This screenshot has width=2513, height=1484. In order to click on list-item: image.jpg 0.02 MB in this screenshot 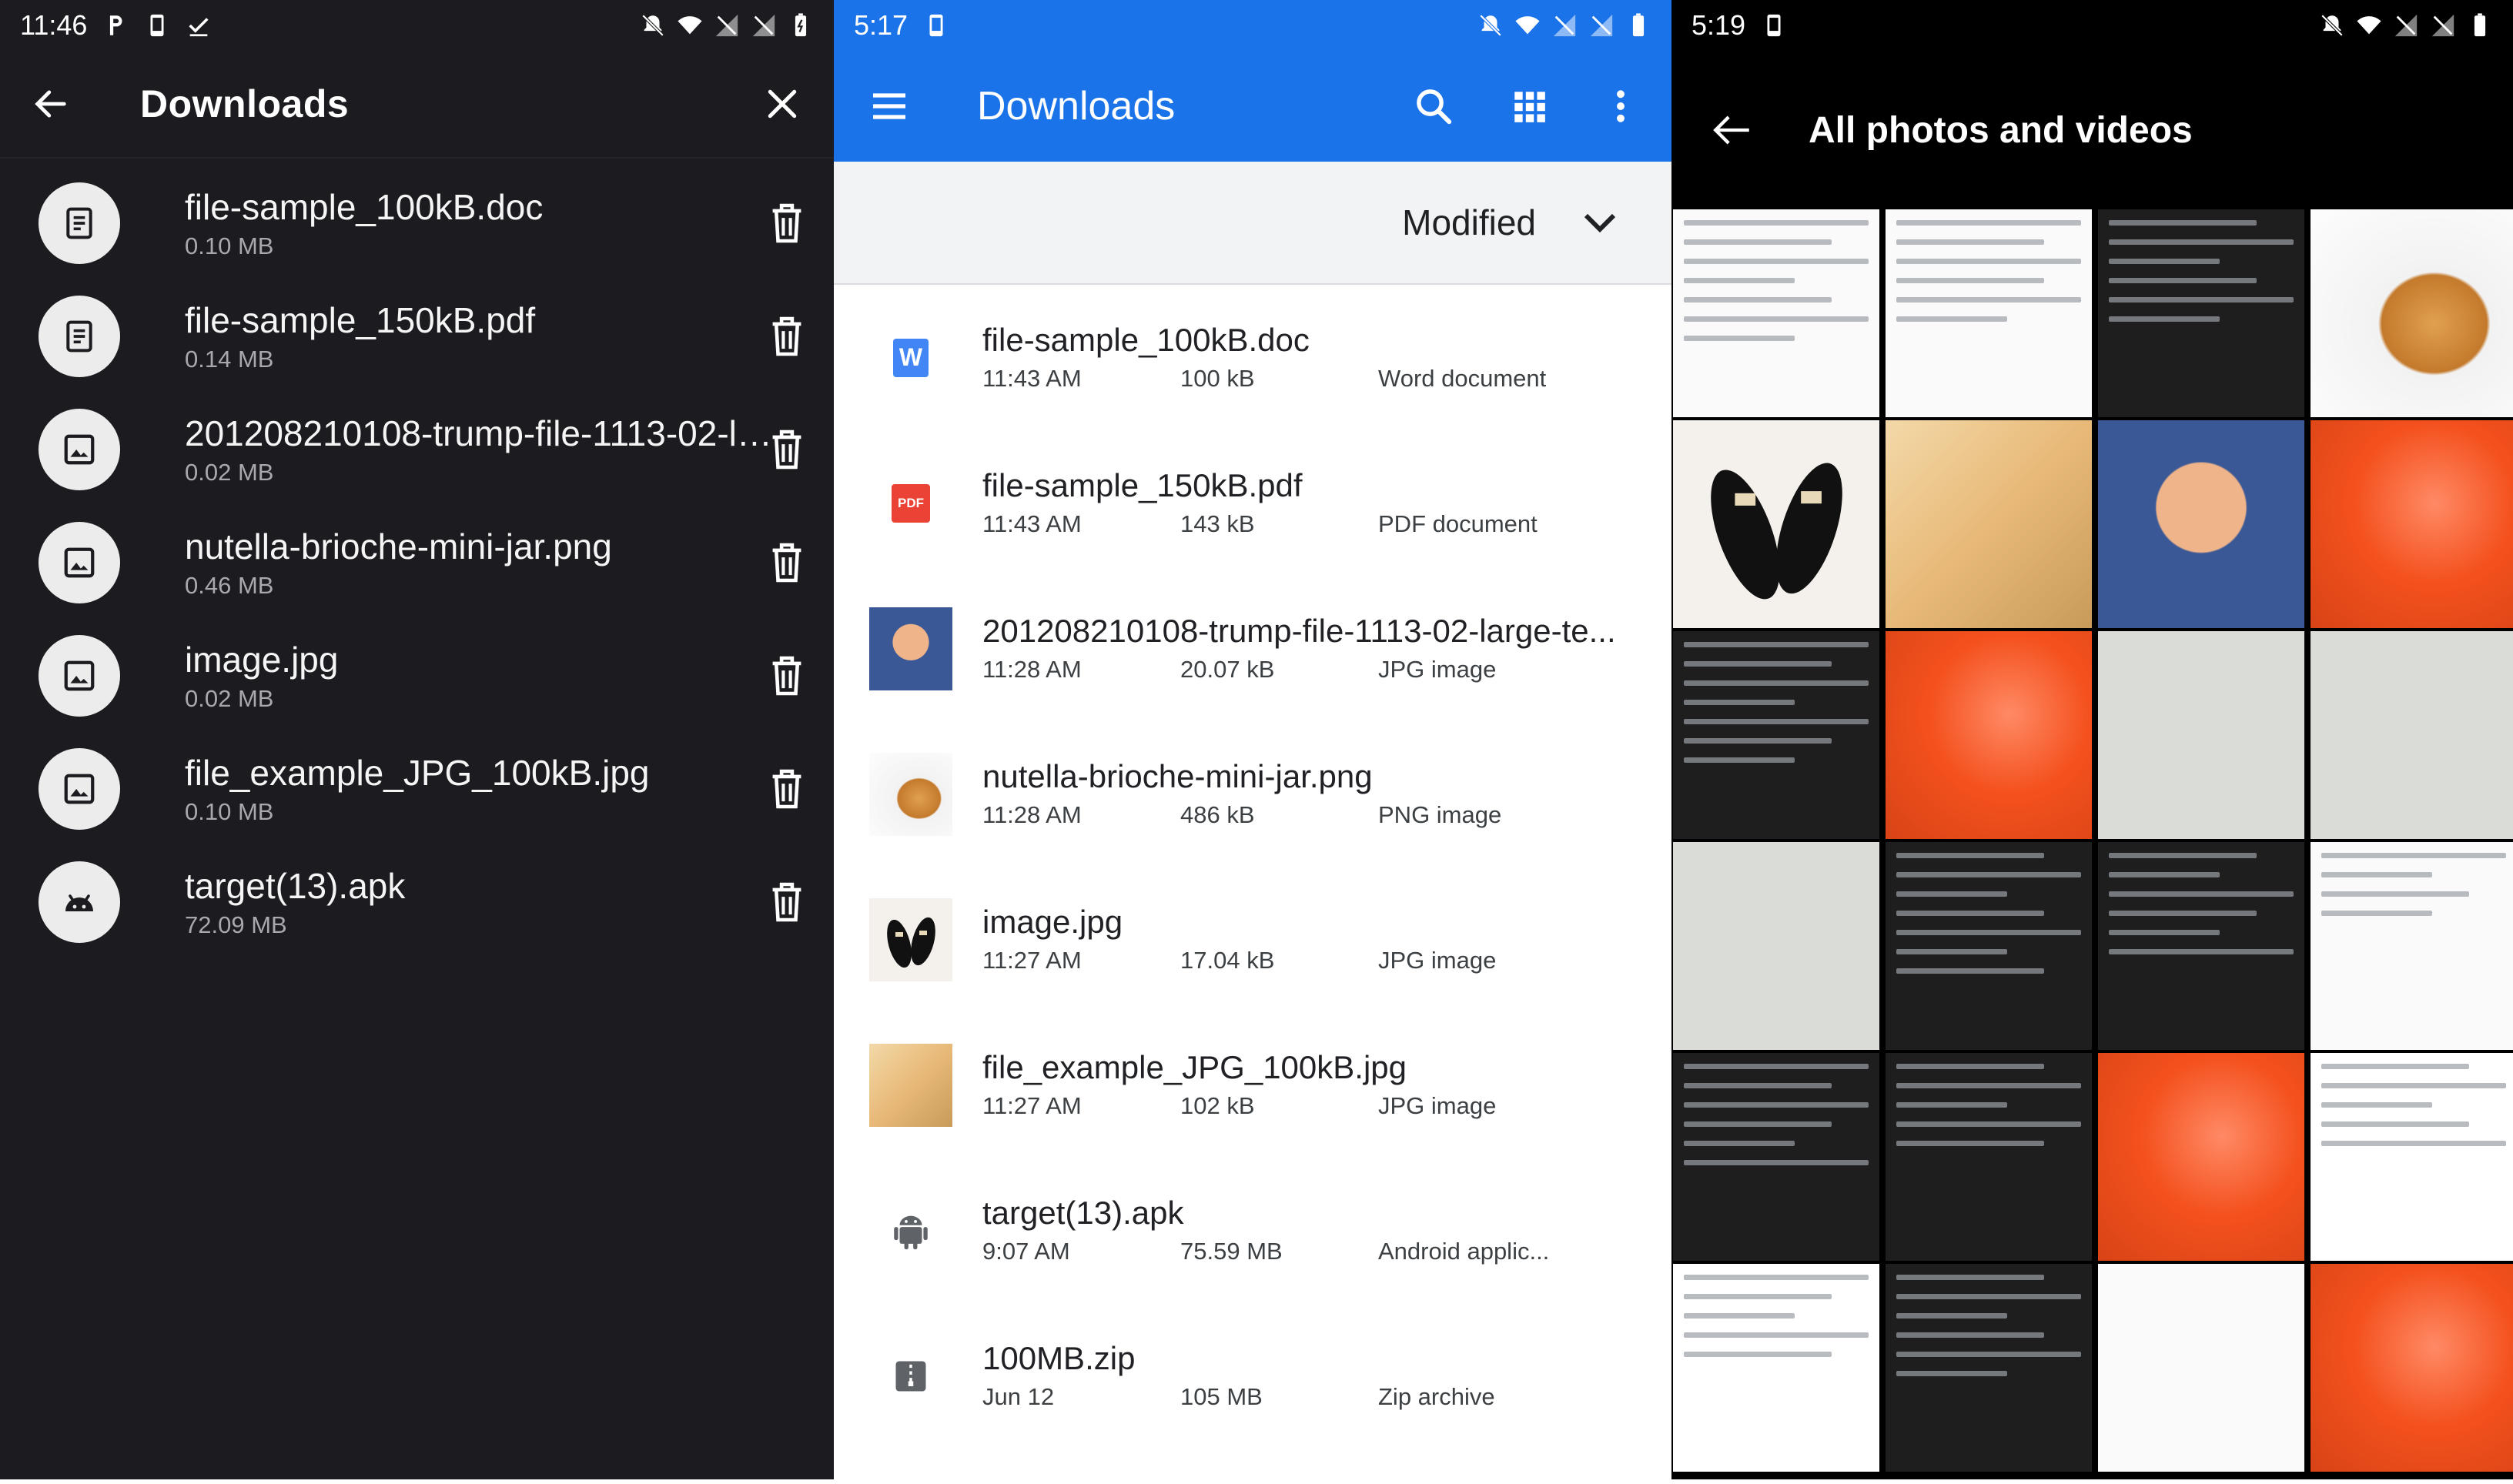, I will do `click(417, 675)`.